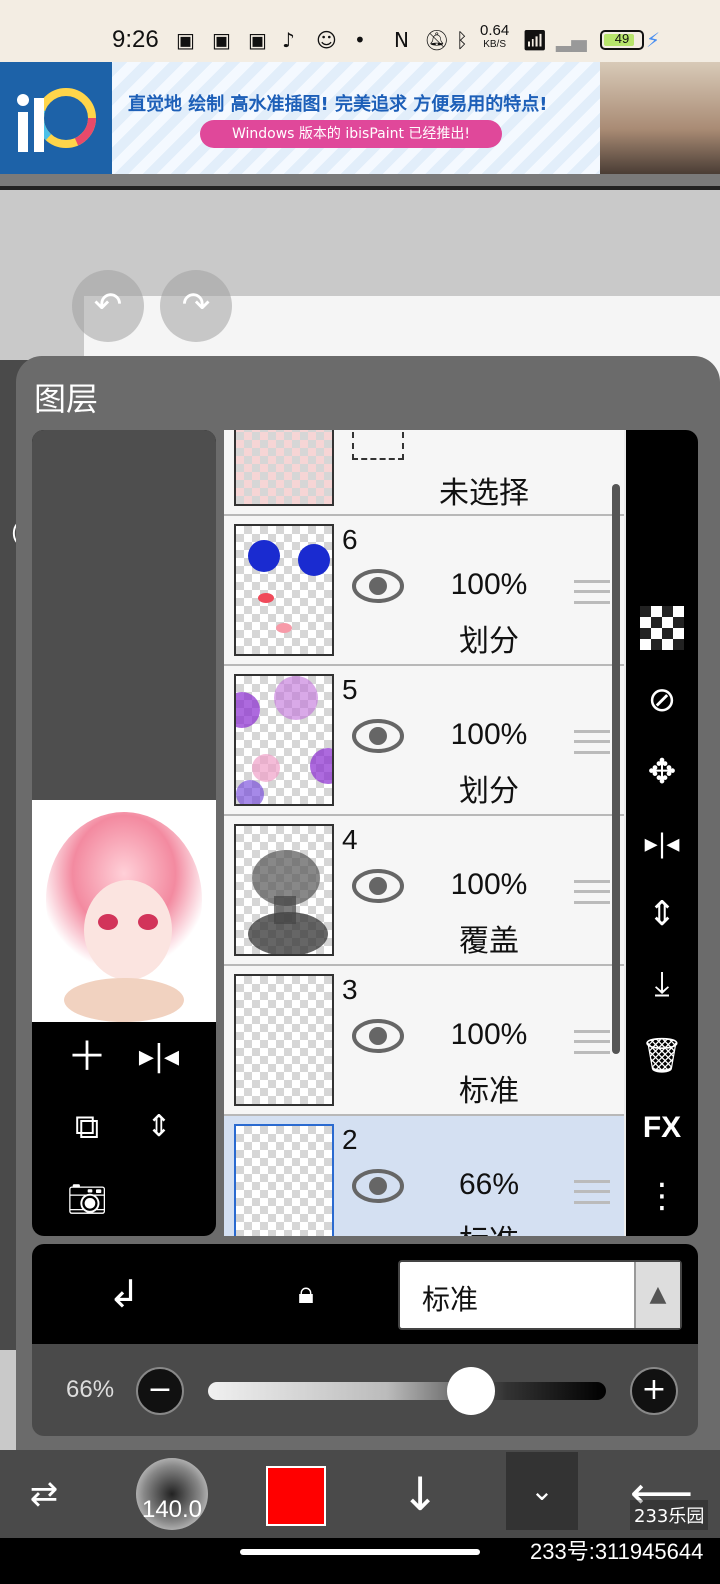 This screenshot has height=1584, width=720. What do you see at coordinates (350, 689) in the screenshot?
I see `layer-number: 5` at bounding box center [350, 689].